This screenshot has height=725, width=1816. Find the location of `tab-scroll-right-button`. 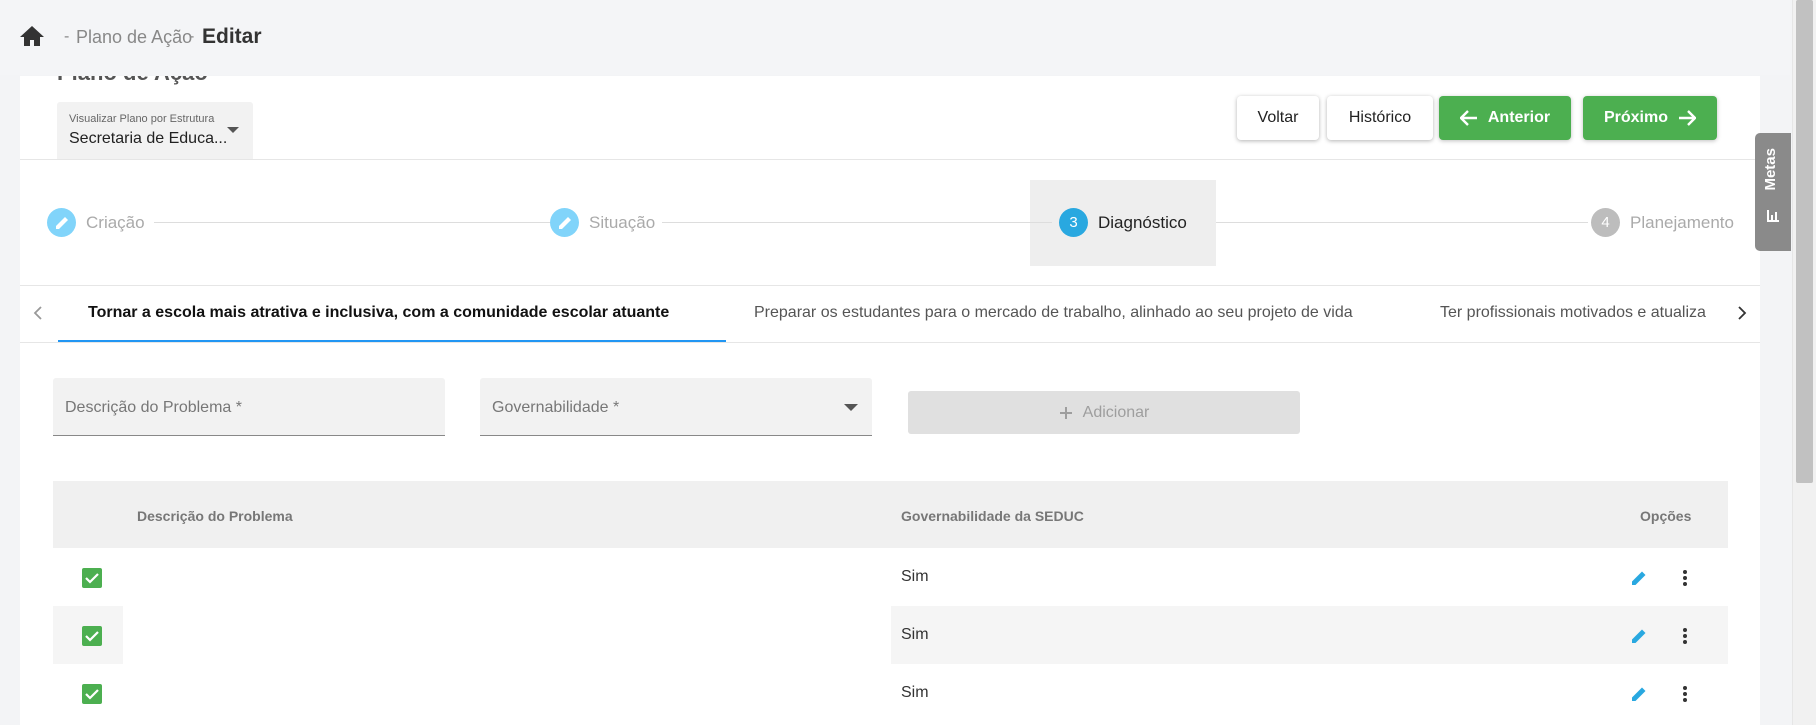

tab-scroll-right-button is located at coordinates (1742, 313).